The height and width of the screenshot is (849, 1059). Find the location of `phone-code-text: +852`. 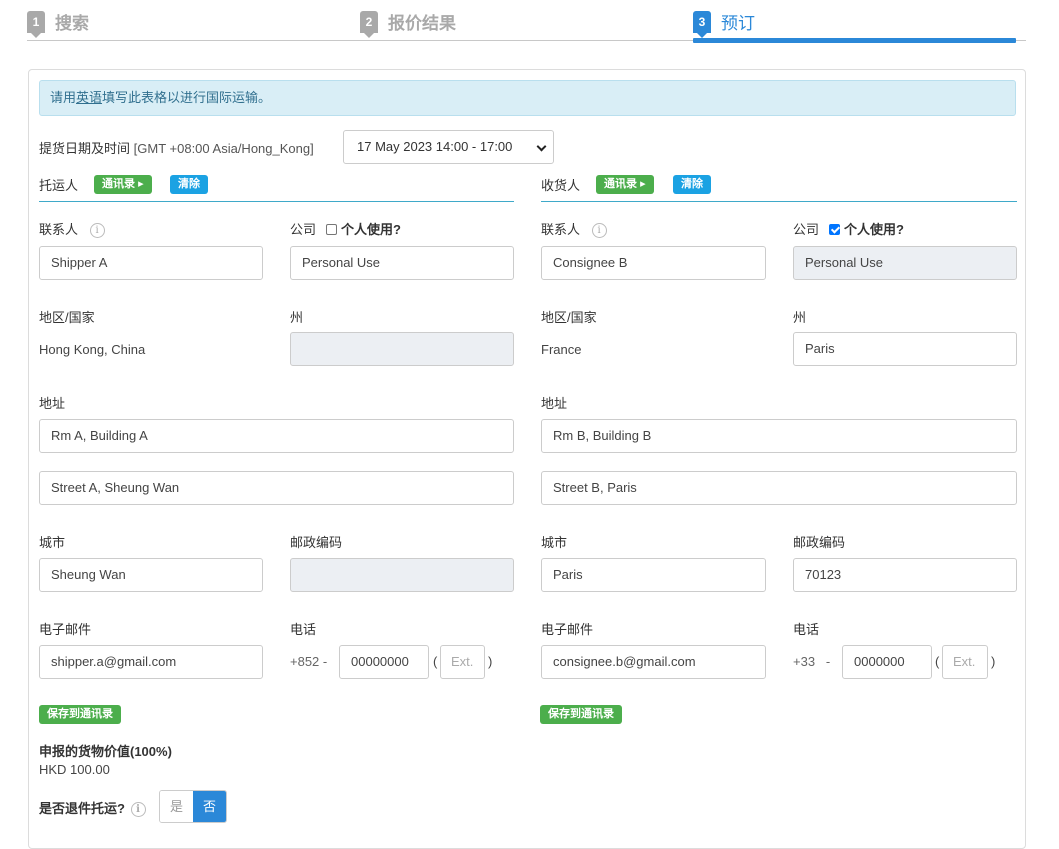

phone-code-text: +852 is located at coordinates (305, 661).